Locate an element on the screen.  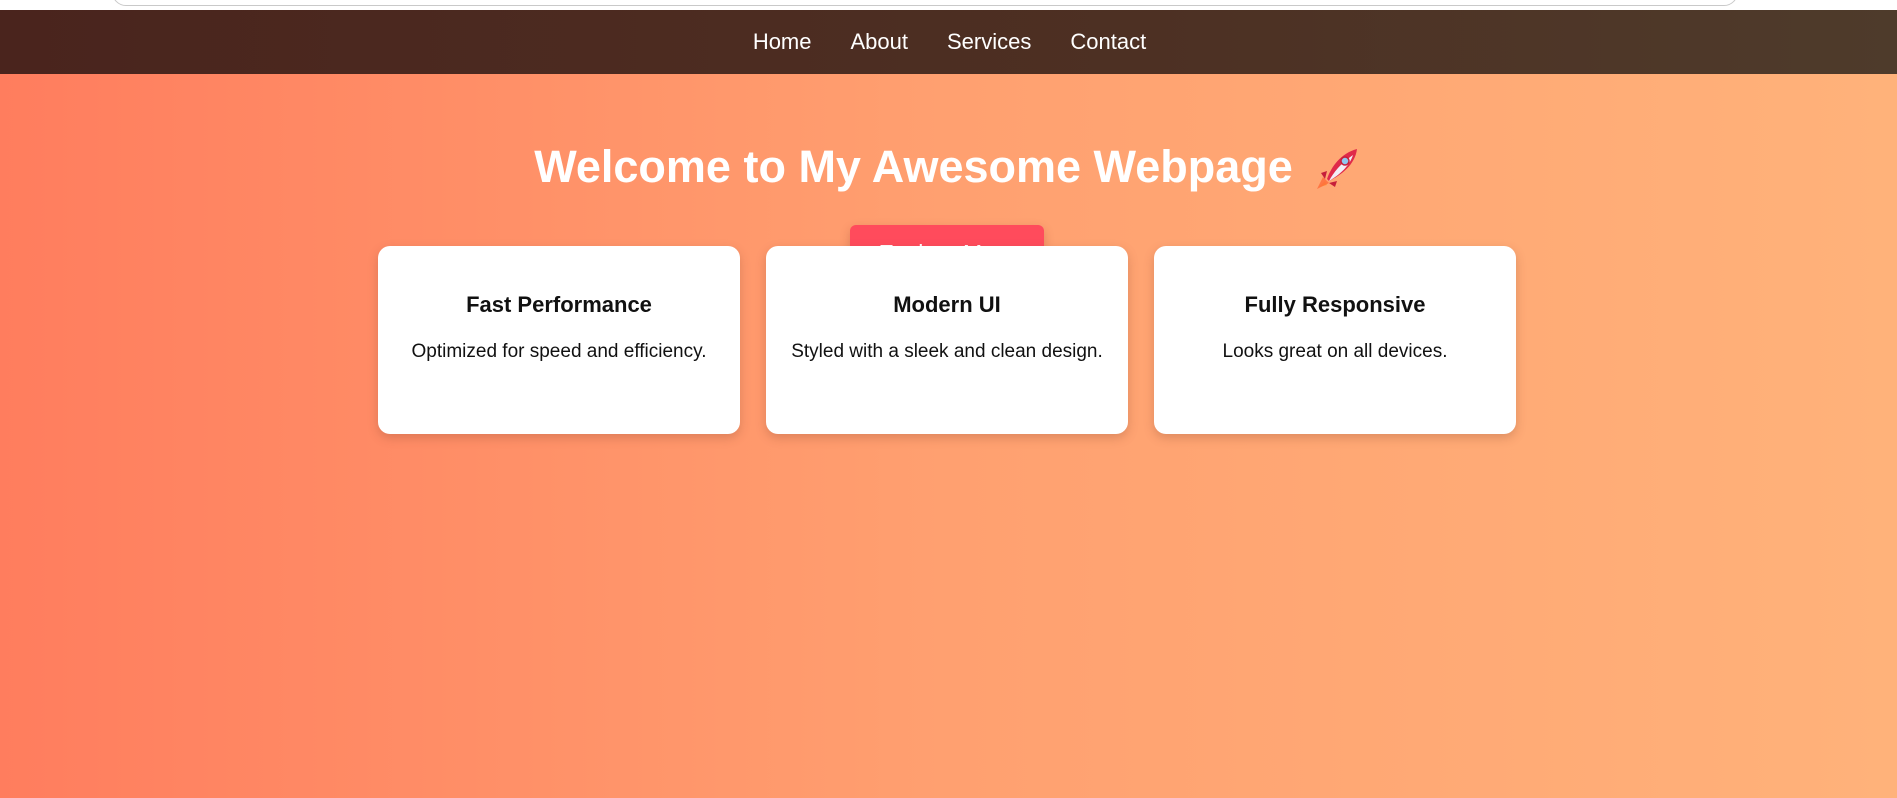
rocket-icon is located at coordinates (1339, 167).